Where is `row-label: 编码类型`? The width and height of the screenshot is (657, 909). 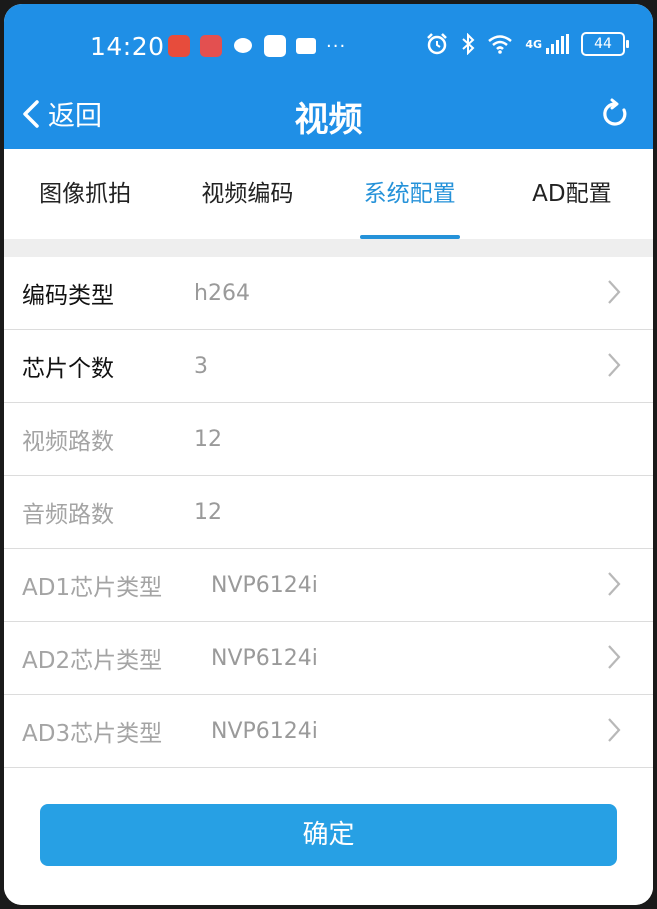 row-label: 编码类型 is located at coordinates (68, 296).